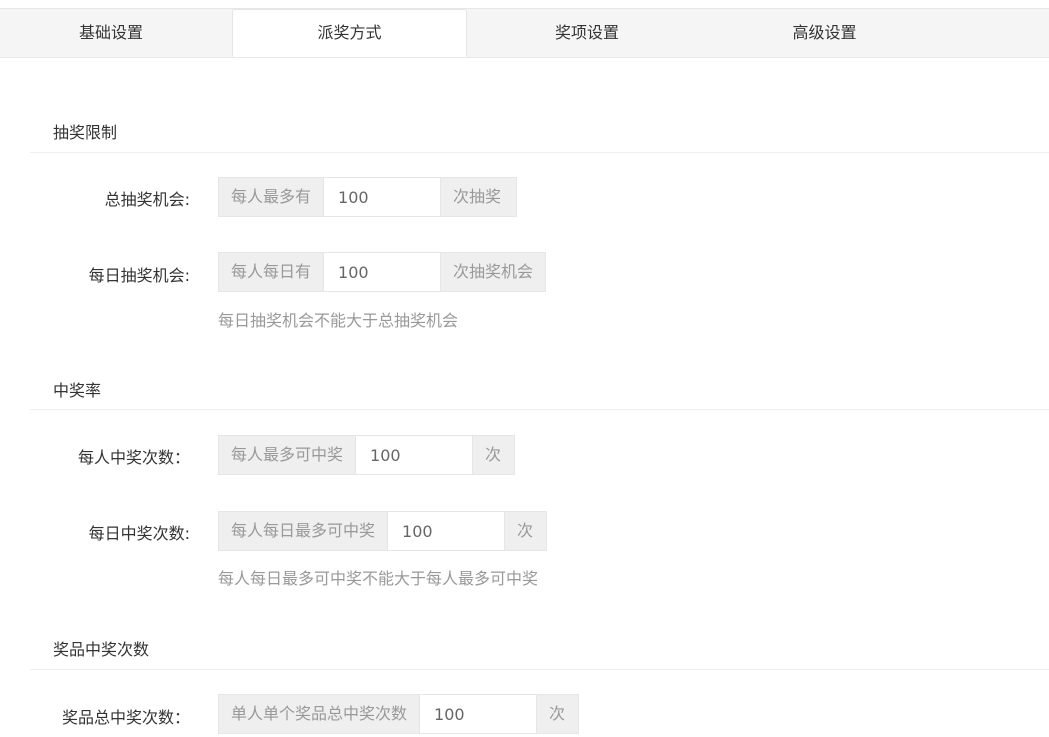  I want to click on daily-wins-label: 每日中奖次数:, so click(139, 533).